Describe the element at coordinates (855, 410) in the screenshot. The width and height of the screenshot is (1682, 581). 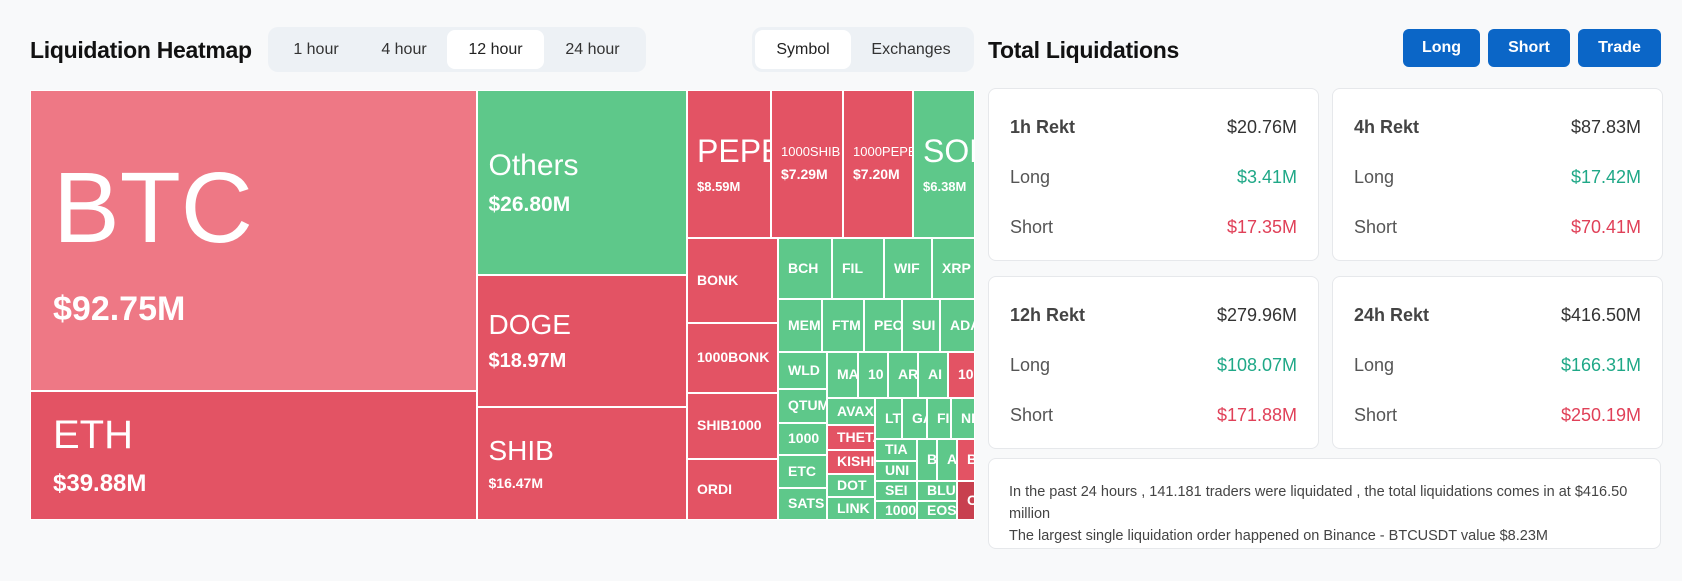
I see `cell-label: AVAX` at that location.